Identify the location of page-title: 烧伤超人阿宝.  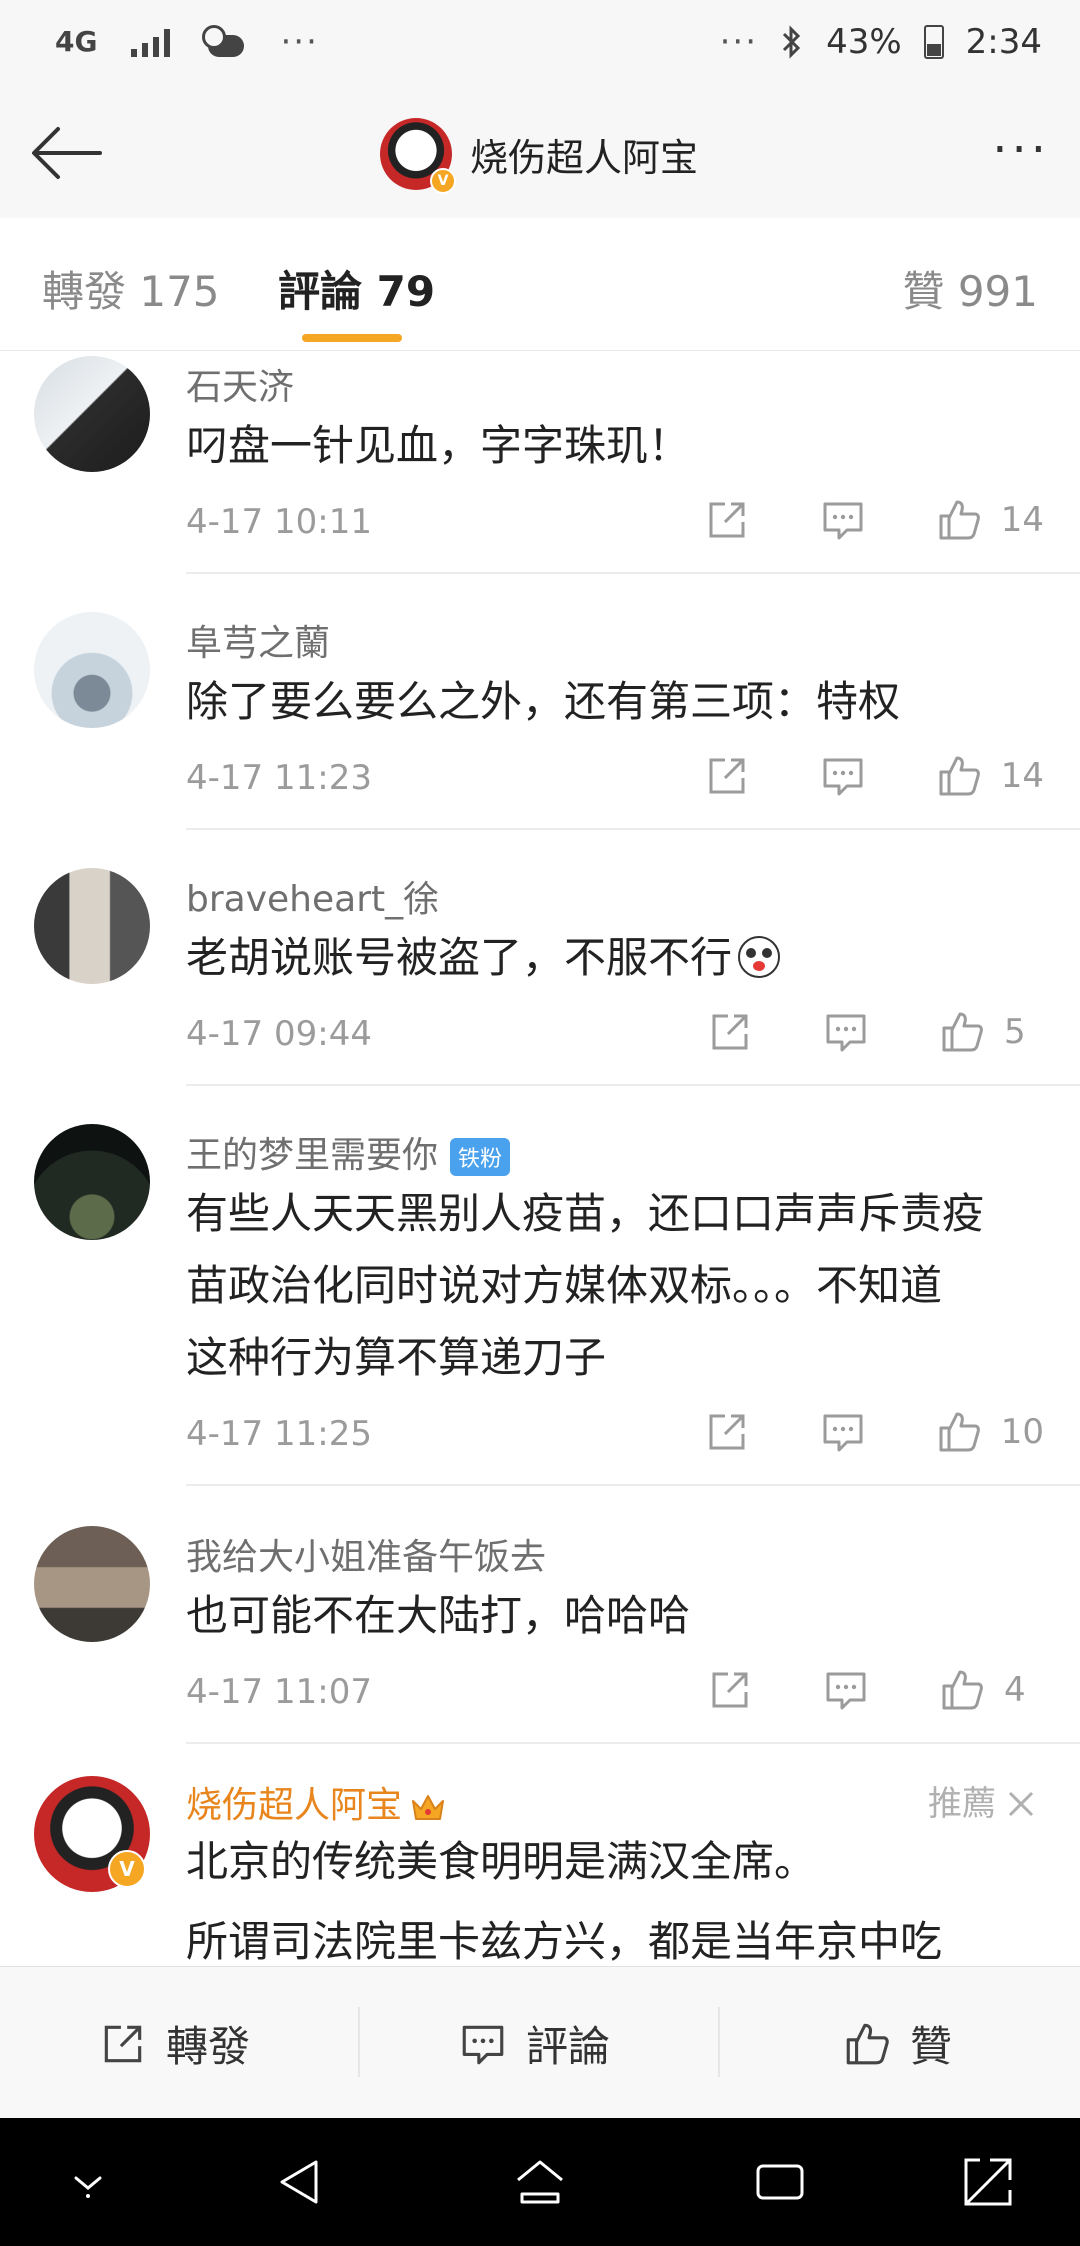
(584, 157).